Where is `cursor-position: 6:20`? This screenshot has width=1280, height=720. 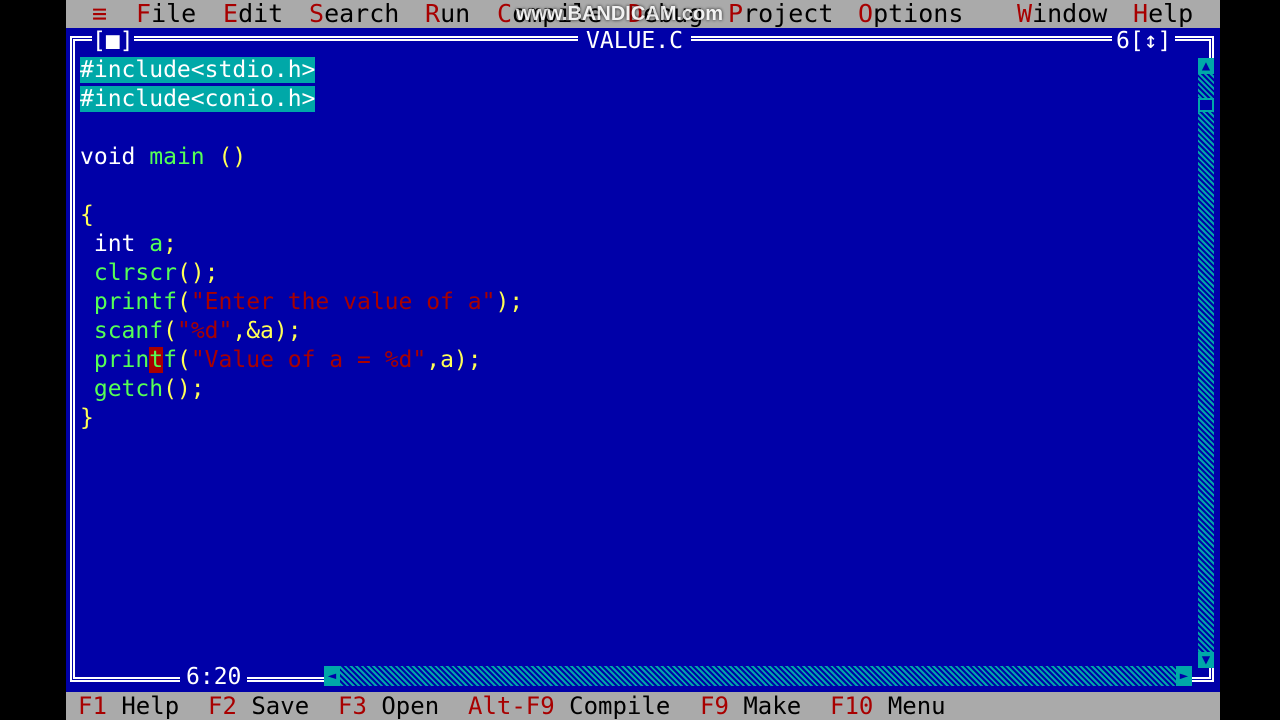 cursor-position: 6:20 is located at coordinates (214, 677).